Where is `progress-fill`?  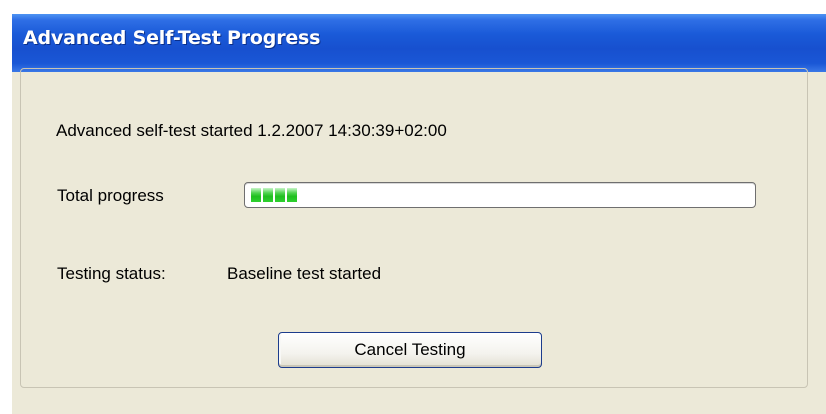
progress-fill is located at coordinates (274, 195).